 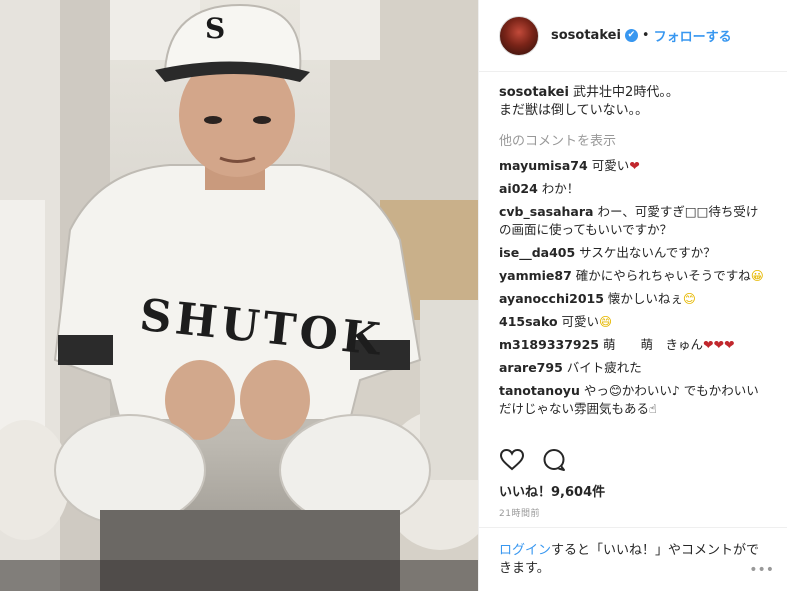 I want to click on action-bar, so click(x=533, y=460).